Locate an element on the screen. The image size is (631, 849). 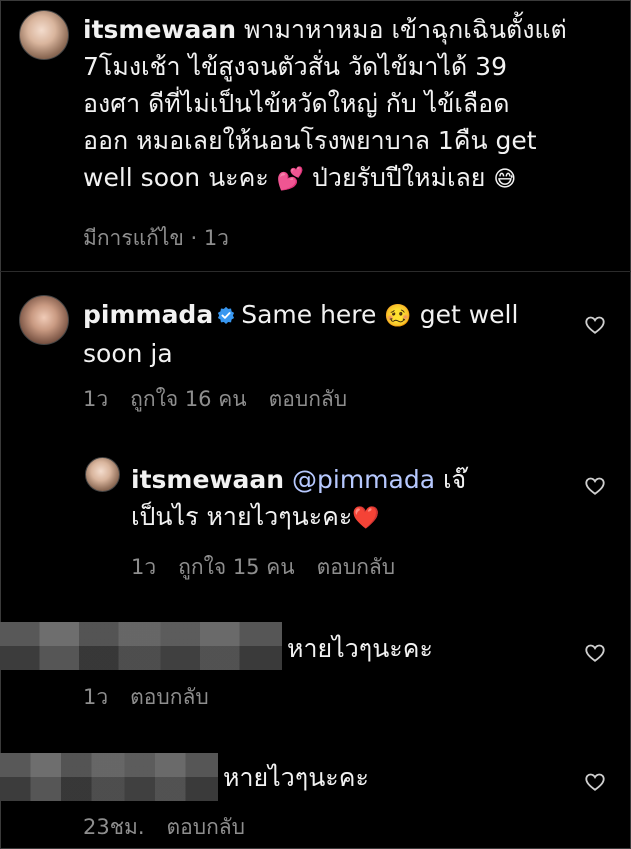
two-hearts-emoji: 💕 is located at coordinates (290, 179).